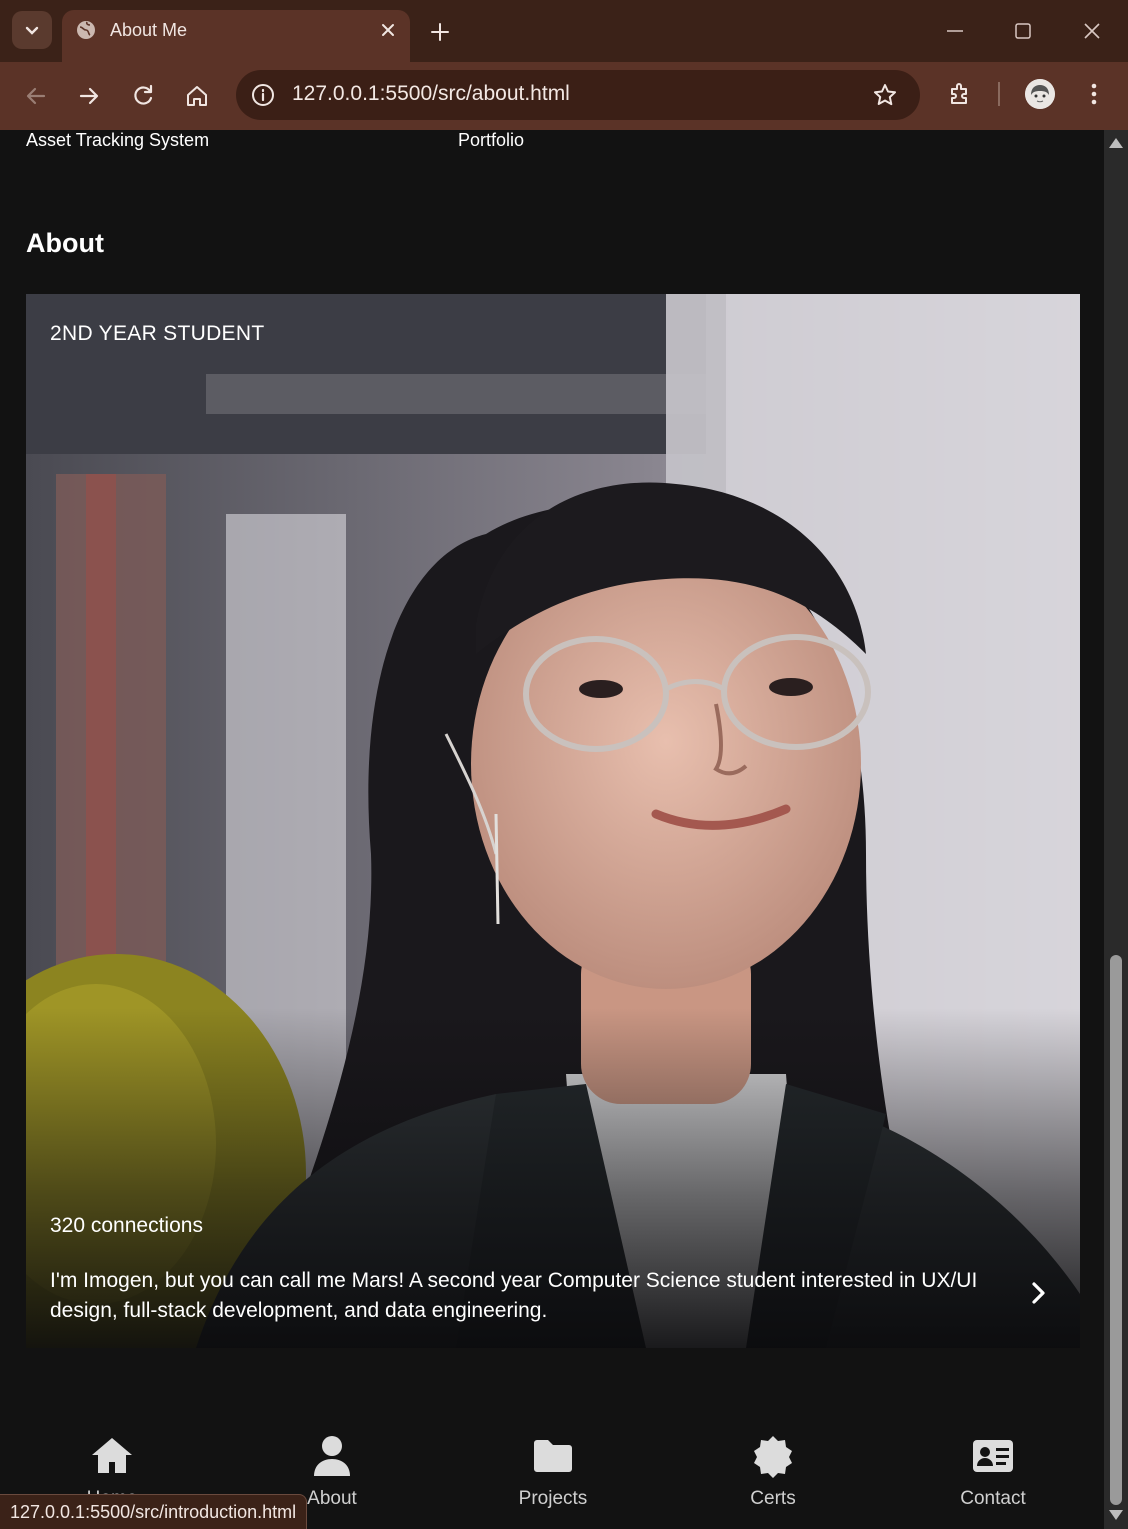 This screenshot has height=1529, width=1128. What do you see at coordinates (1116, 143) in the screenshot?
I see `scroll-up-icon` at bounding box center [1116, 143].